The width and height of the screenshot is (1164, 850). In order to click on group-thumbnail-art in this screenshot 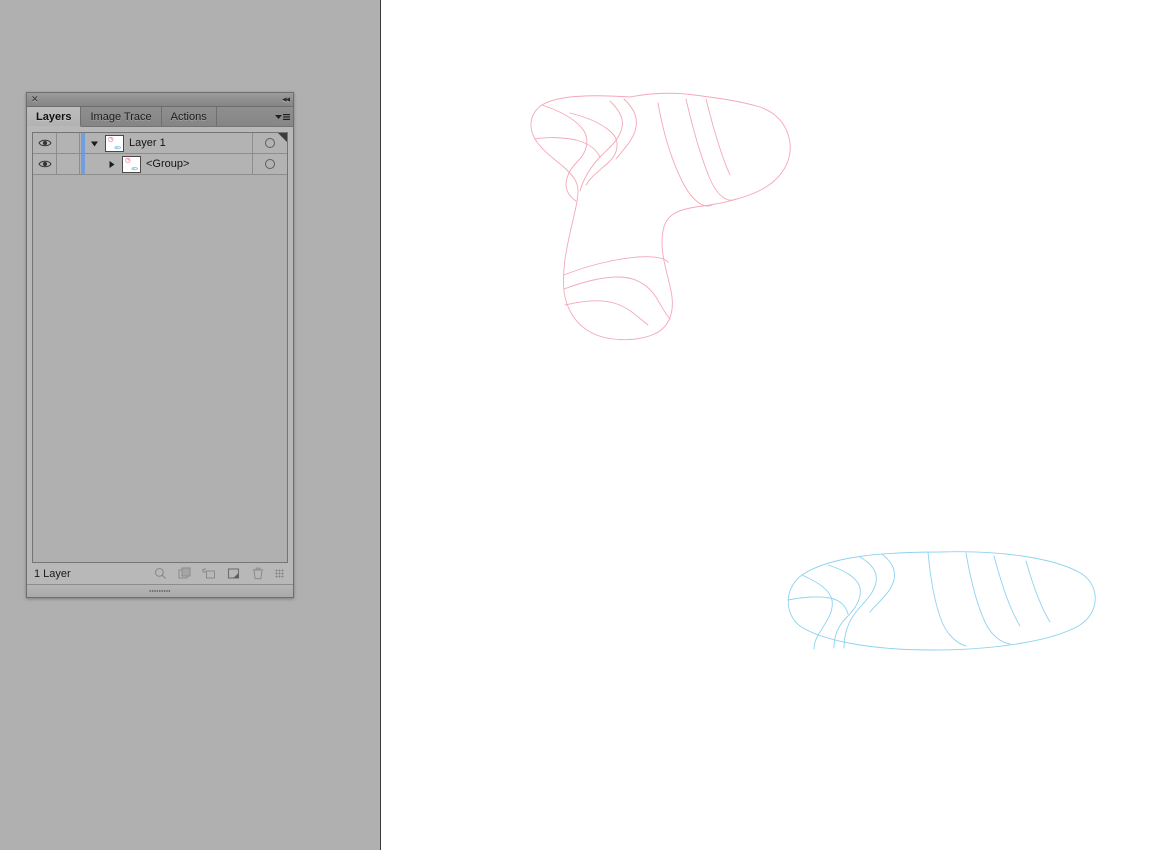, I will do `click(131, 163)`.